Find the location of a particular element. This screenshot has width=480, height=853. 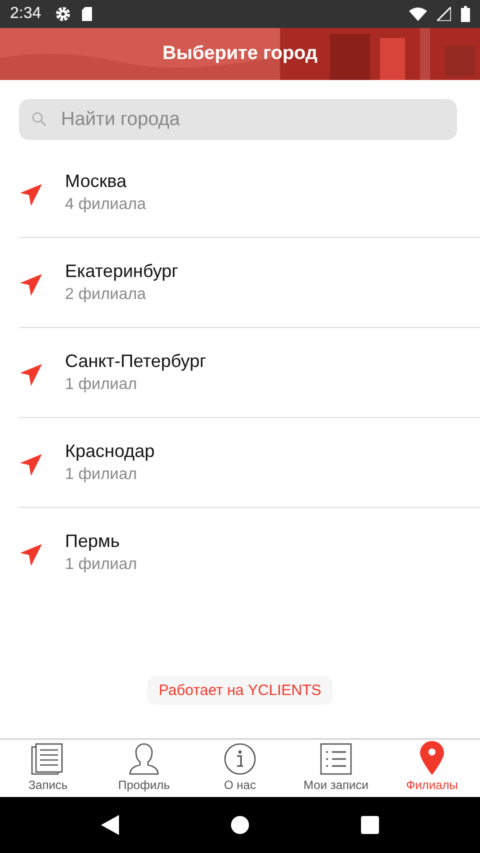

document-icon is located at coordinates (48, 759).